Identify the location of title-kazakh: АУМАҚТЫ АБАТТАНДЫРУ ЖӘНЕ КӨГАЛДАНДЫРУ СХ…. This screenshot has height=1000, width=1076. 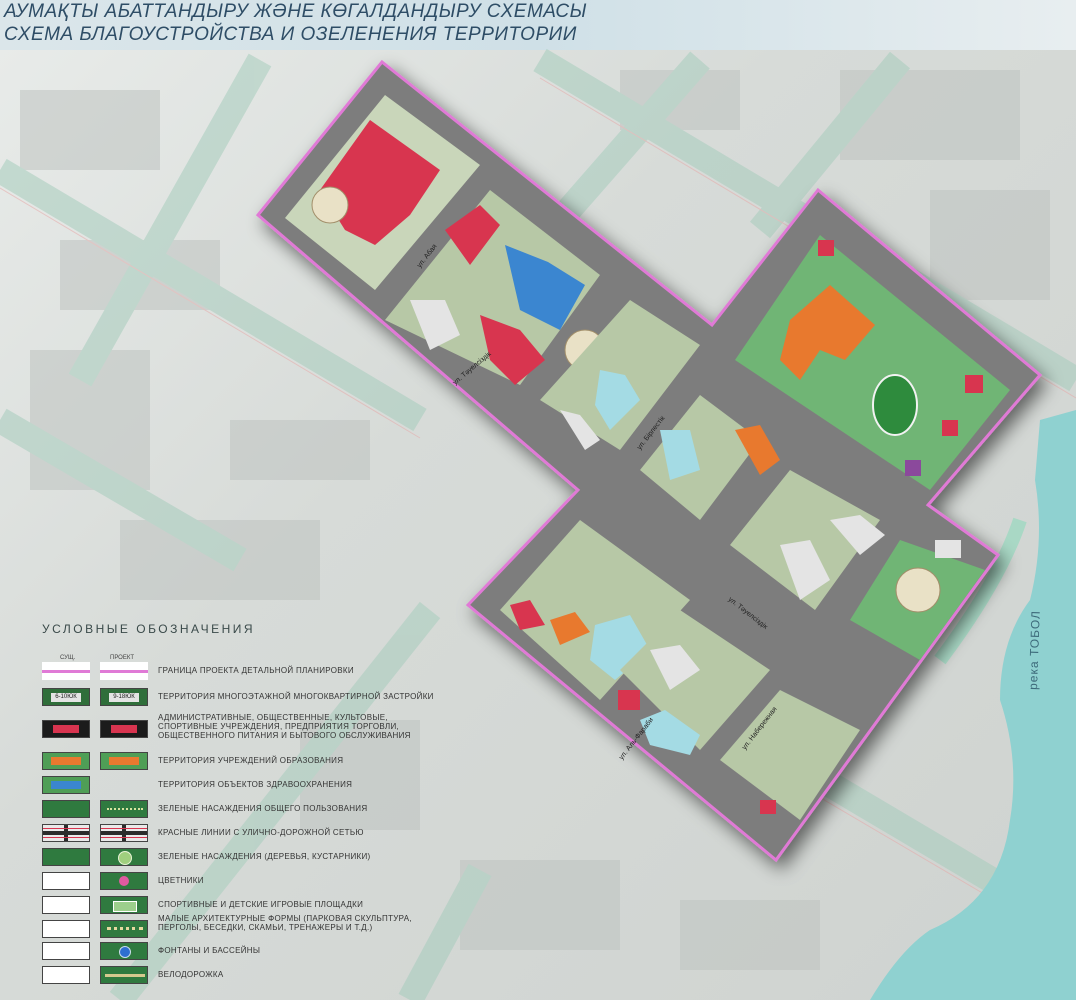
(295, 11).